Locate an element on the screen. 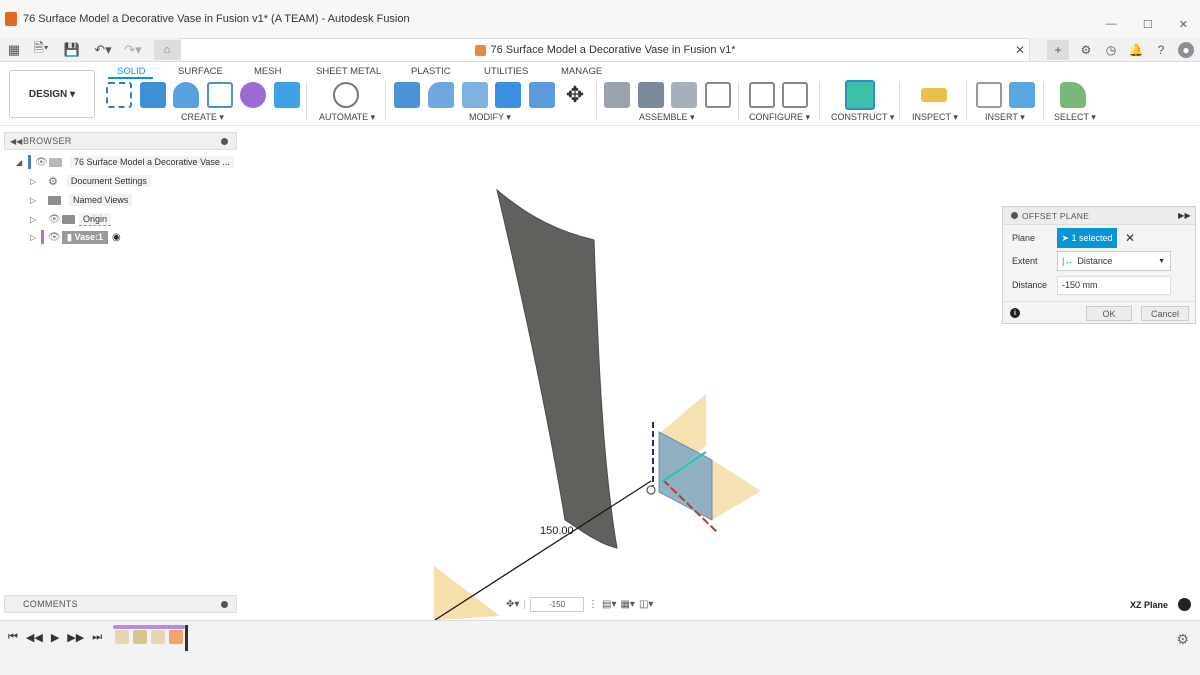 This screenshot has width=1200, height=675. collapse-browser-icon: ◀◀ is located at coordinates (16, 141).